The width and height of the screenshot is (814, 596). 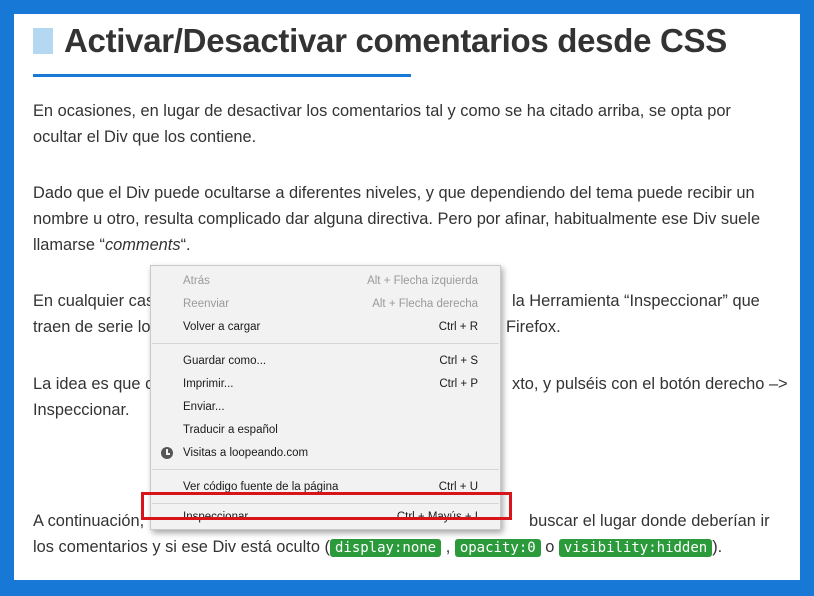 I want to click on menu-item-visits: Visitas a loopeando.com, so click(x=319, y=453).